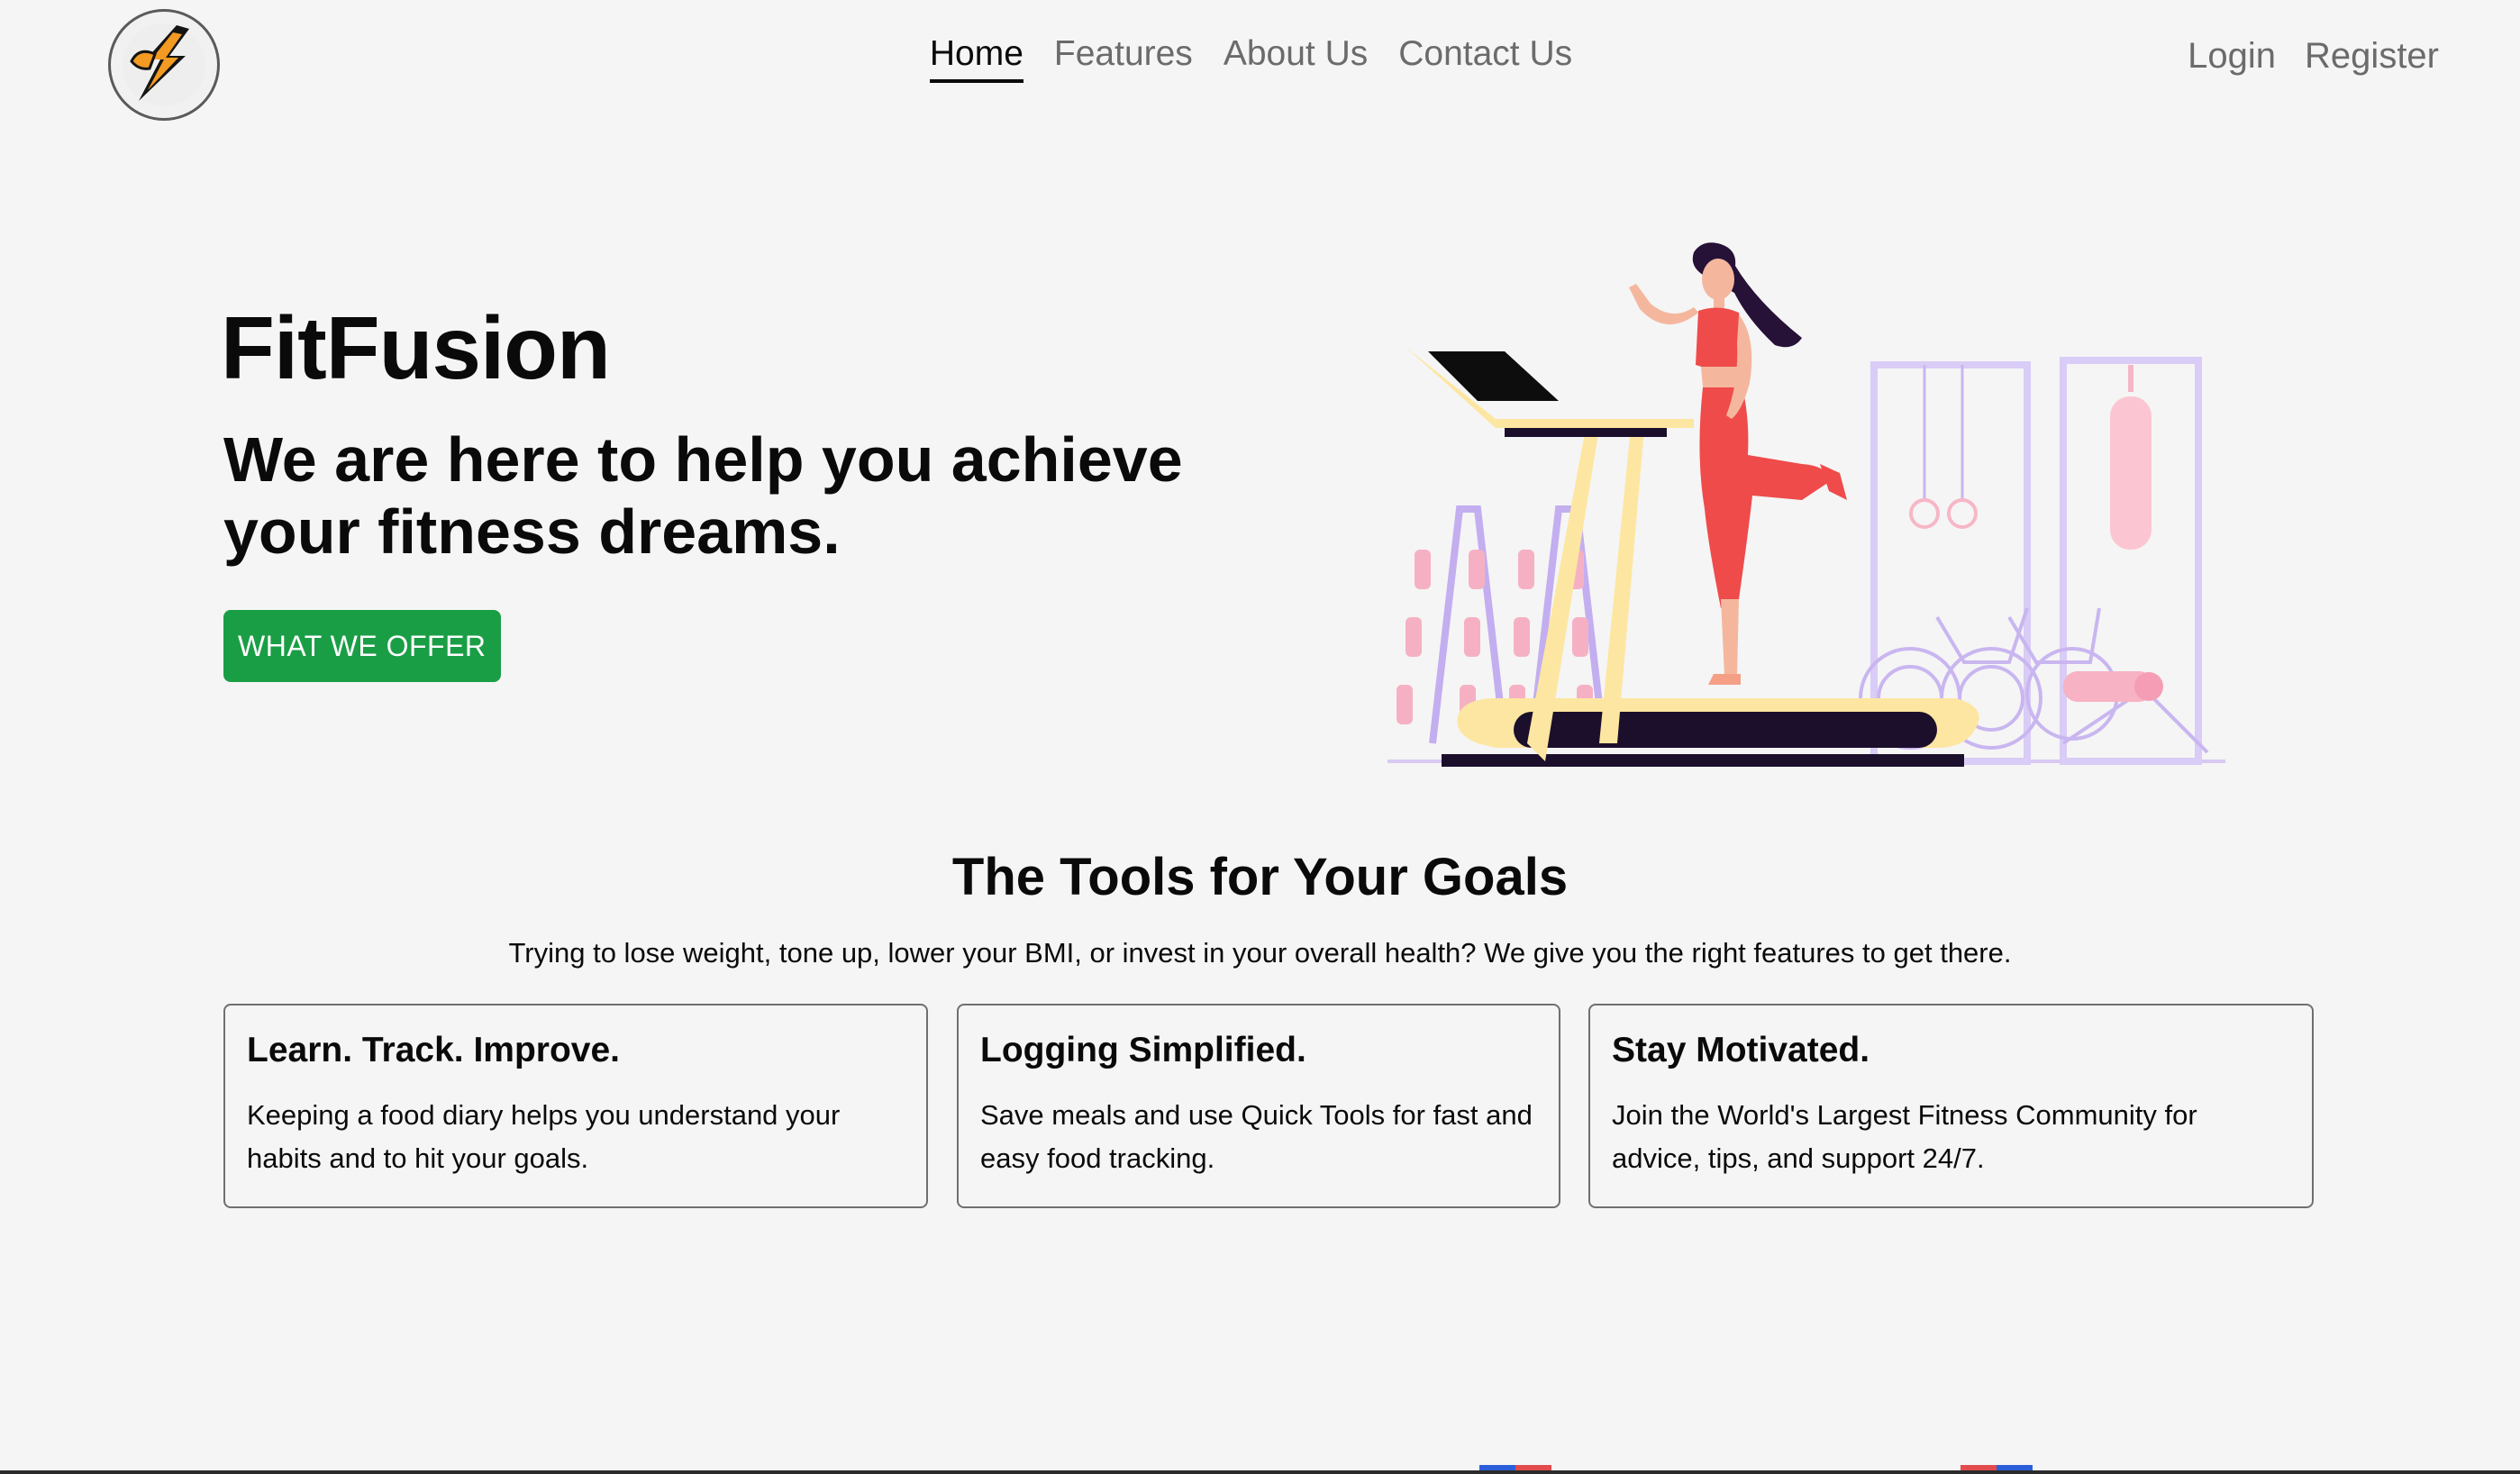 The height and width of the screenshot is (1474, 2520). Describe the element at coordinates (362, 646) in the screenshot. I see `what-we-offer-button: WHAT WE OFFER` at that location.